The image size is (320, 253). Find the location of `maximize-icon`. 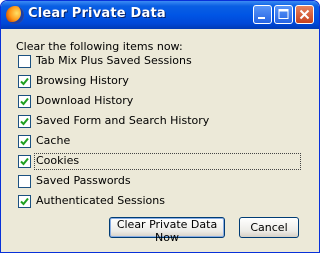

maximize-icon is located at coordinates (283, 14).